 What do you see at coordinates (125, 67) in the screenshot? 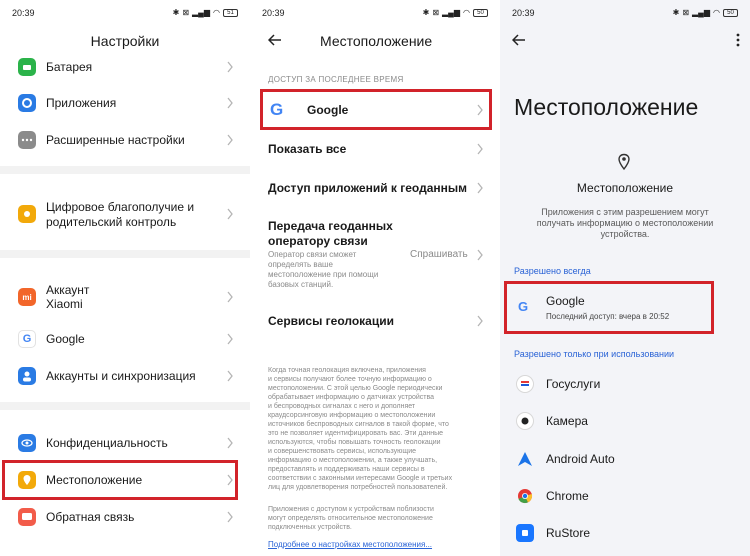
I see `settings-item-battery: Батарея` at bounding box center [125, 67].